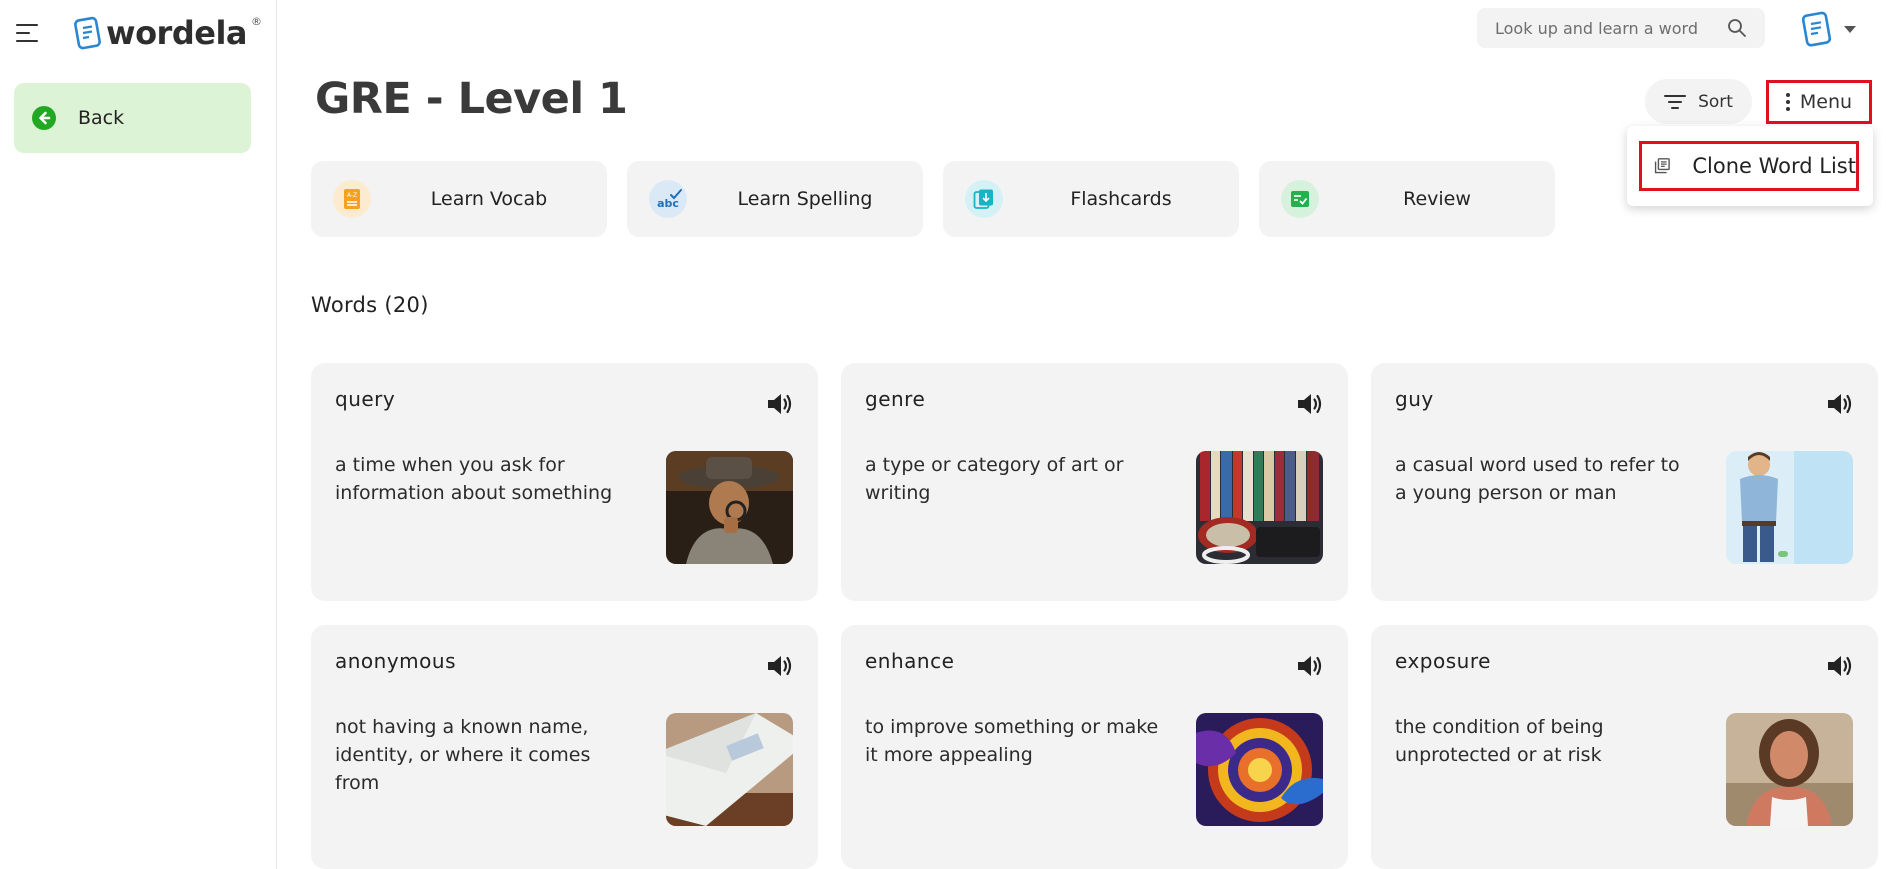 The height and width of the screenshot is (869, 1893). Describe the element at coordinates (1662, 166) in the screenshot. I see `library-books-icon` at that location.